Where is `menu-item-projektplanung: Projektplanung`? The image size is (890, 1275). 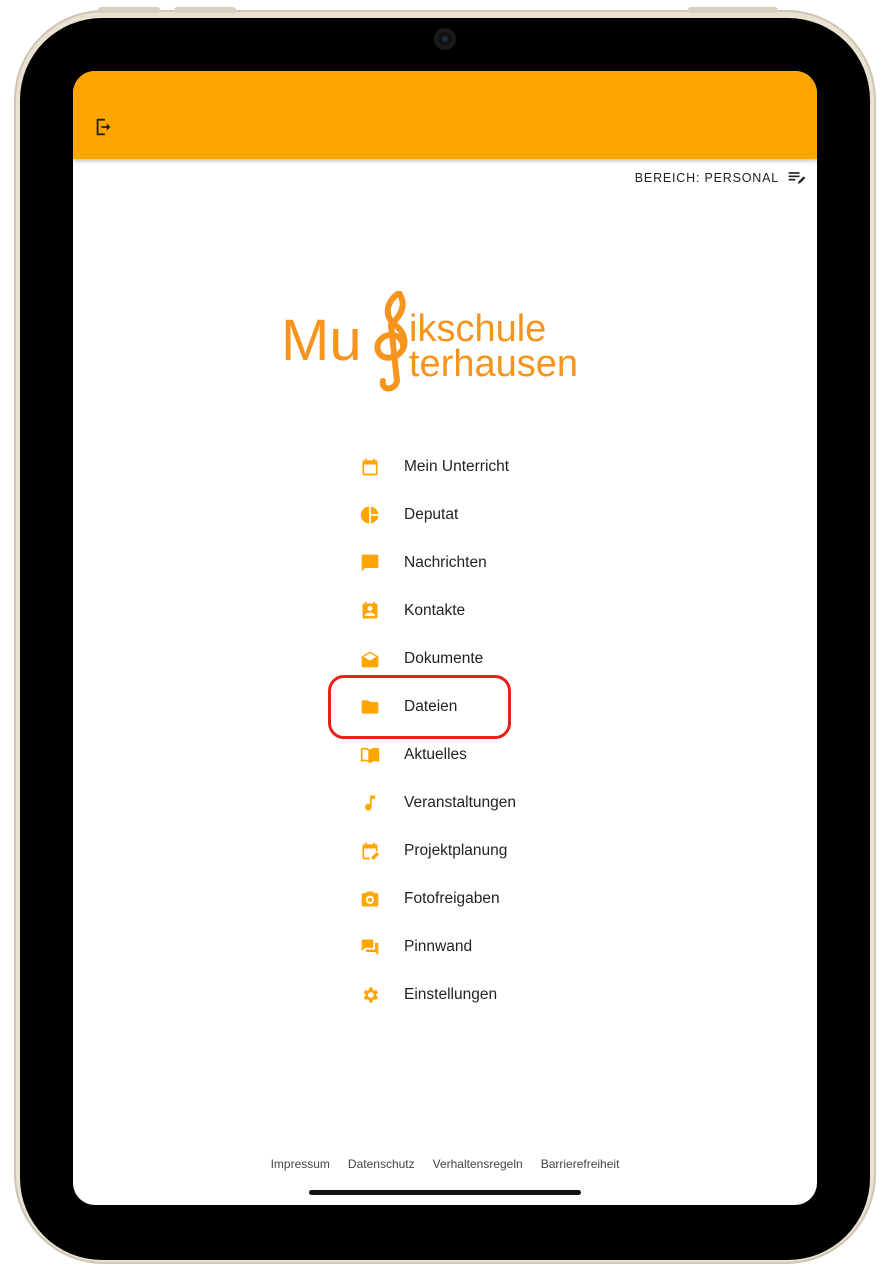 menu-item-projektplanung: Projektplanung is located at coordinates (509, 851).